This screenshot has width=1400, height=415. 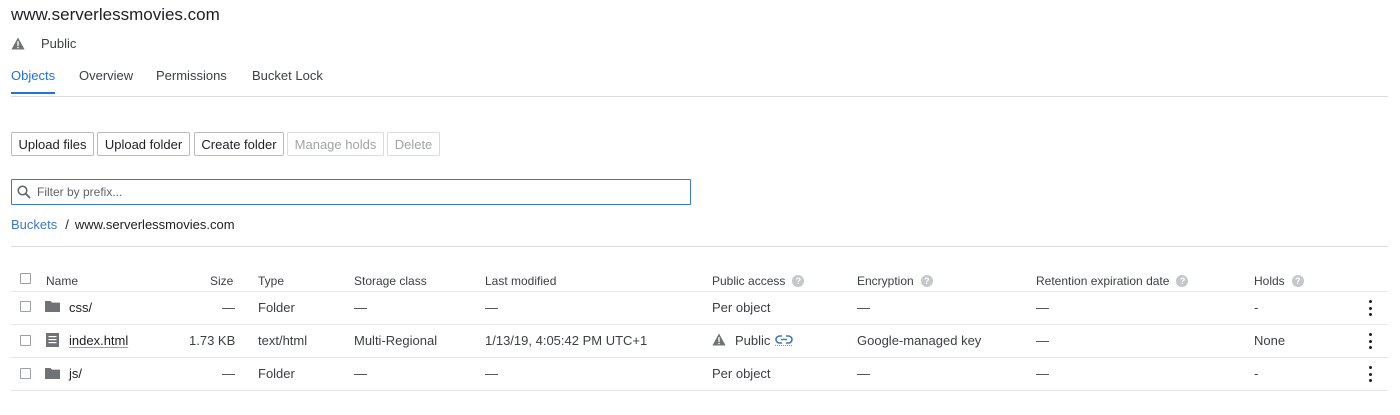 I want to click on object-storage-class: Multi-Regional, so click(x=396, y=340).